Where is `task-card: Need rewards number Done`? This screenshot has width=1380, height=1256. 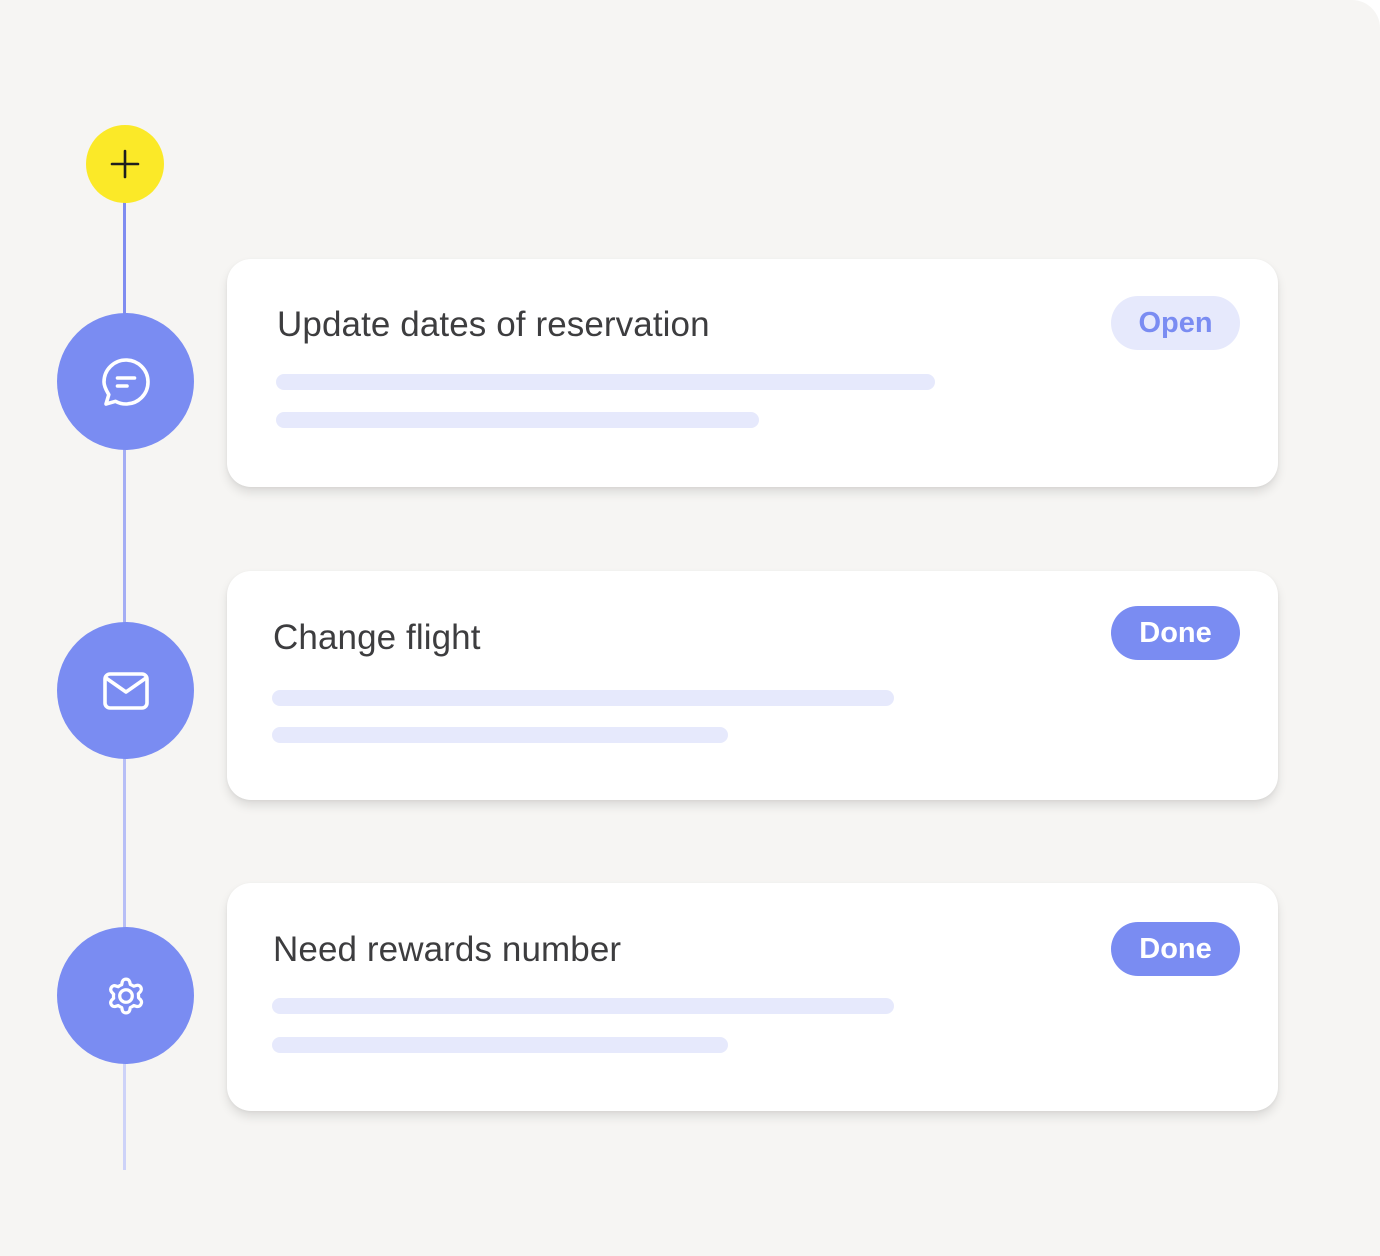
task-card: Need rewards number Done is located at coordinates (752, 997).